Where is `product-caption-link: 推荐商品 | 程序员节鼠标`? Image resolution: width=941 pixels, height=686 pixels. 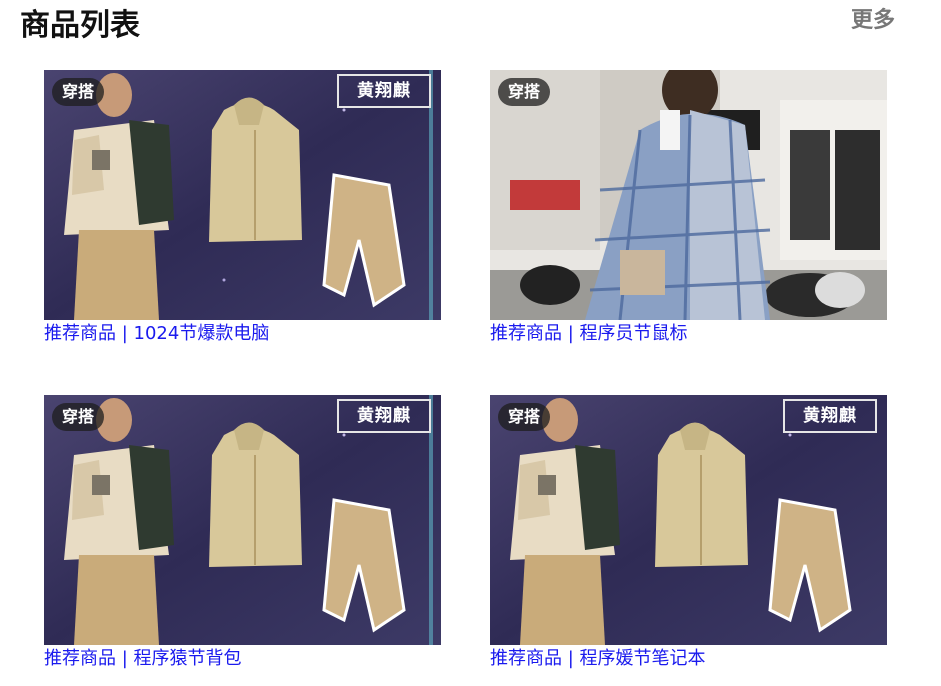
product-caption-link: 推荐商品 | 程序员节鼠标 is located at coordinates (688, 334).